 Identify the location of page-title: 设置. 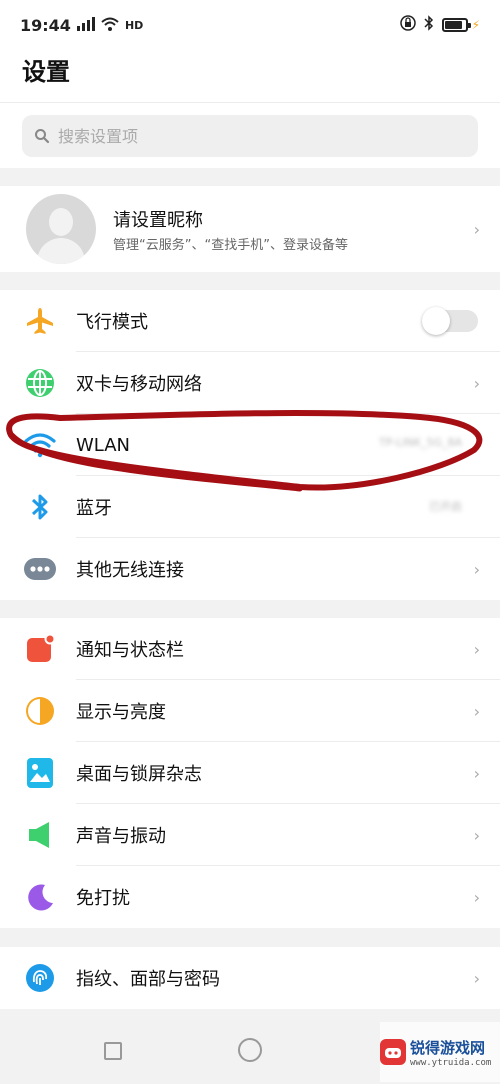
(46, 72).